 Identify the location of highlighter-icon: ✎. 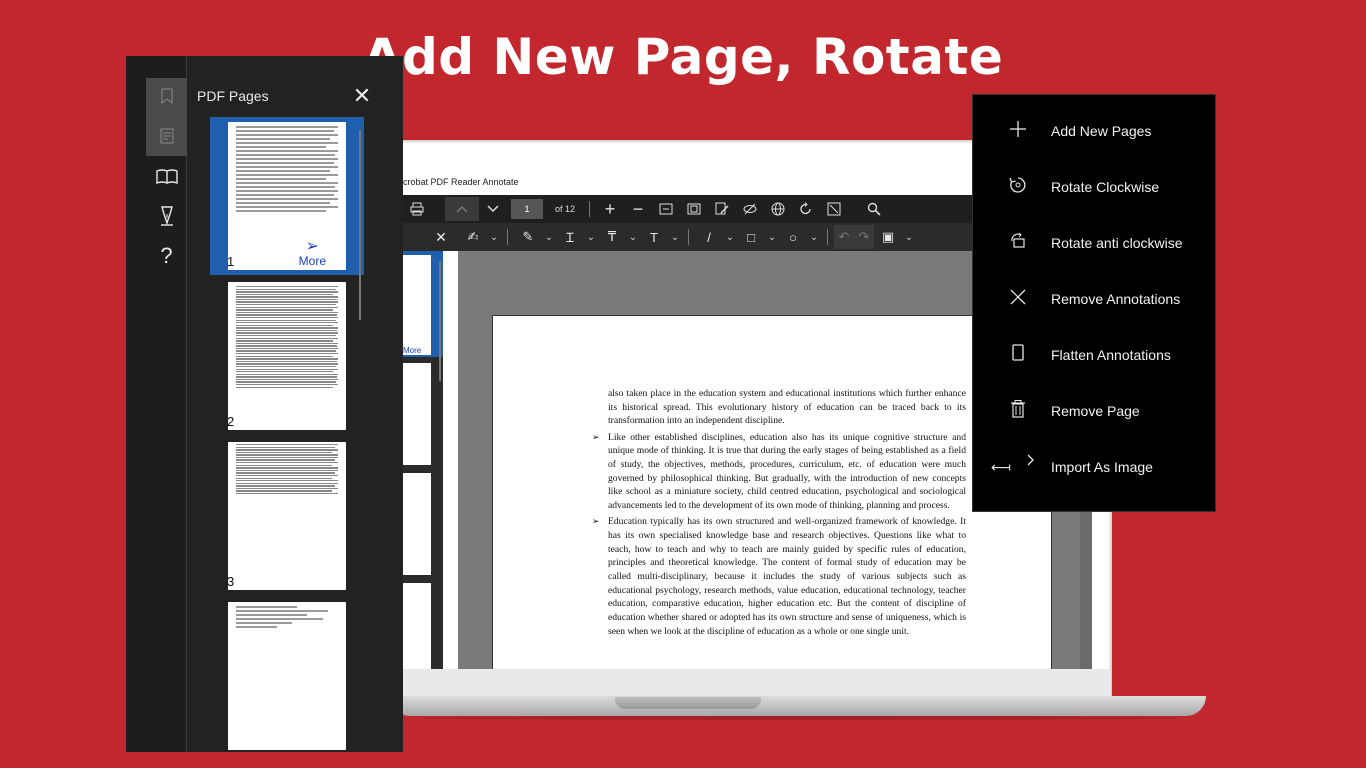
(528, 237).